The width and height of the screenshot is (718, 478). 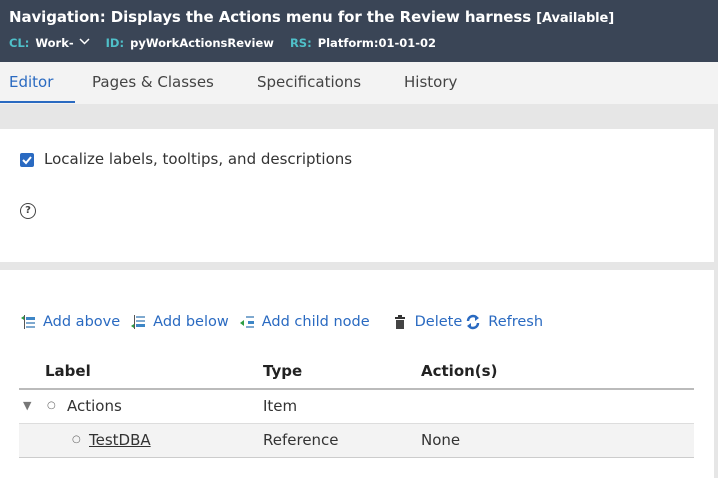 What do you see at coordinates (68, 371) in the screenshot?
I see `column-header-label: Label` at bounding box center [68, 371].